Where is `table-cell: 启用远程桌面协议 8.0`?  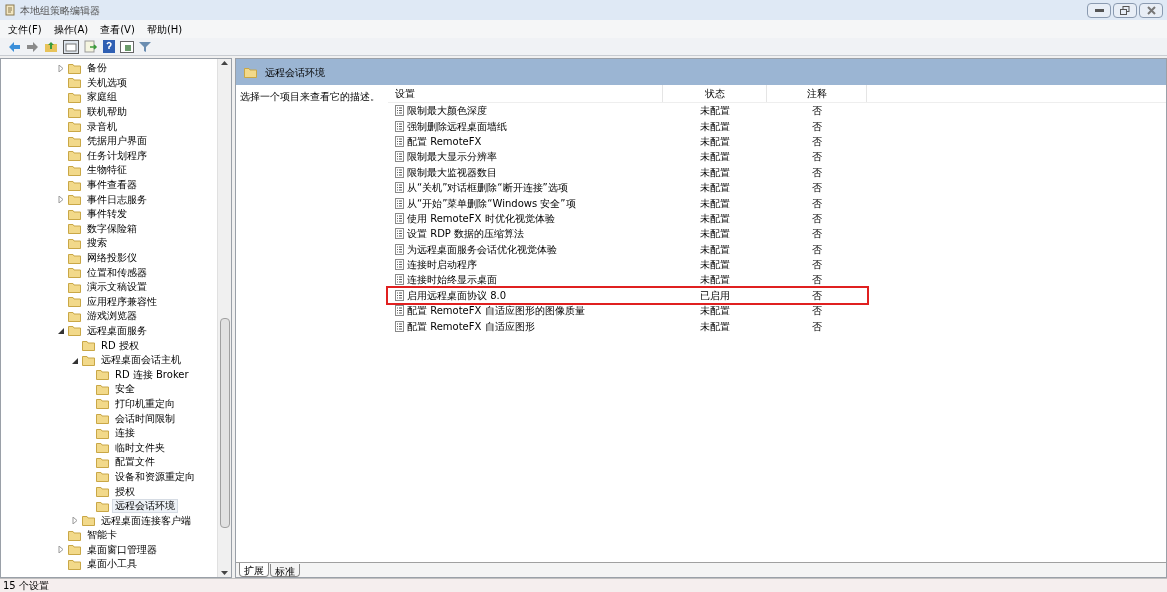 table-cell: 启用远程桌面协议 8.0 is located at coordinates (457, 295).